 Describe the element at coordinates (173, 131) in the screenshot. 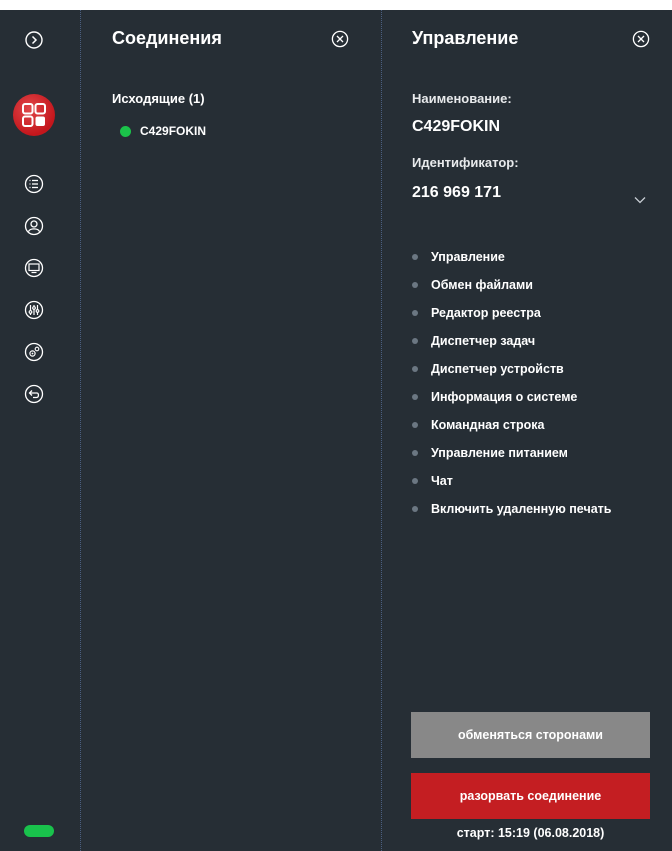

I see `connection-name: C429FOKIN` at that location.